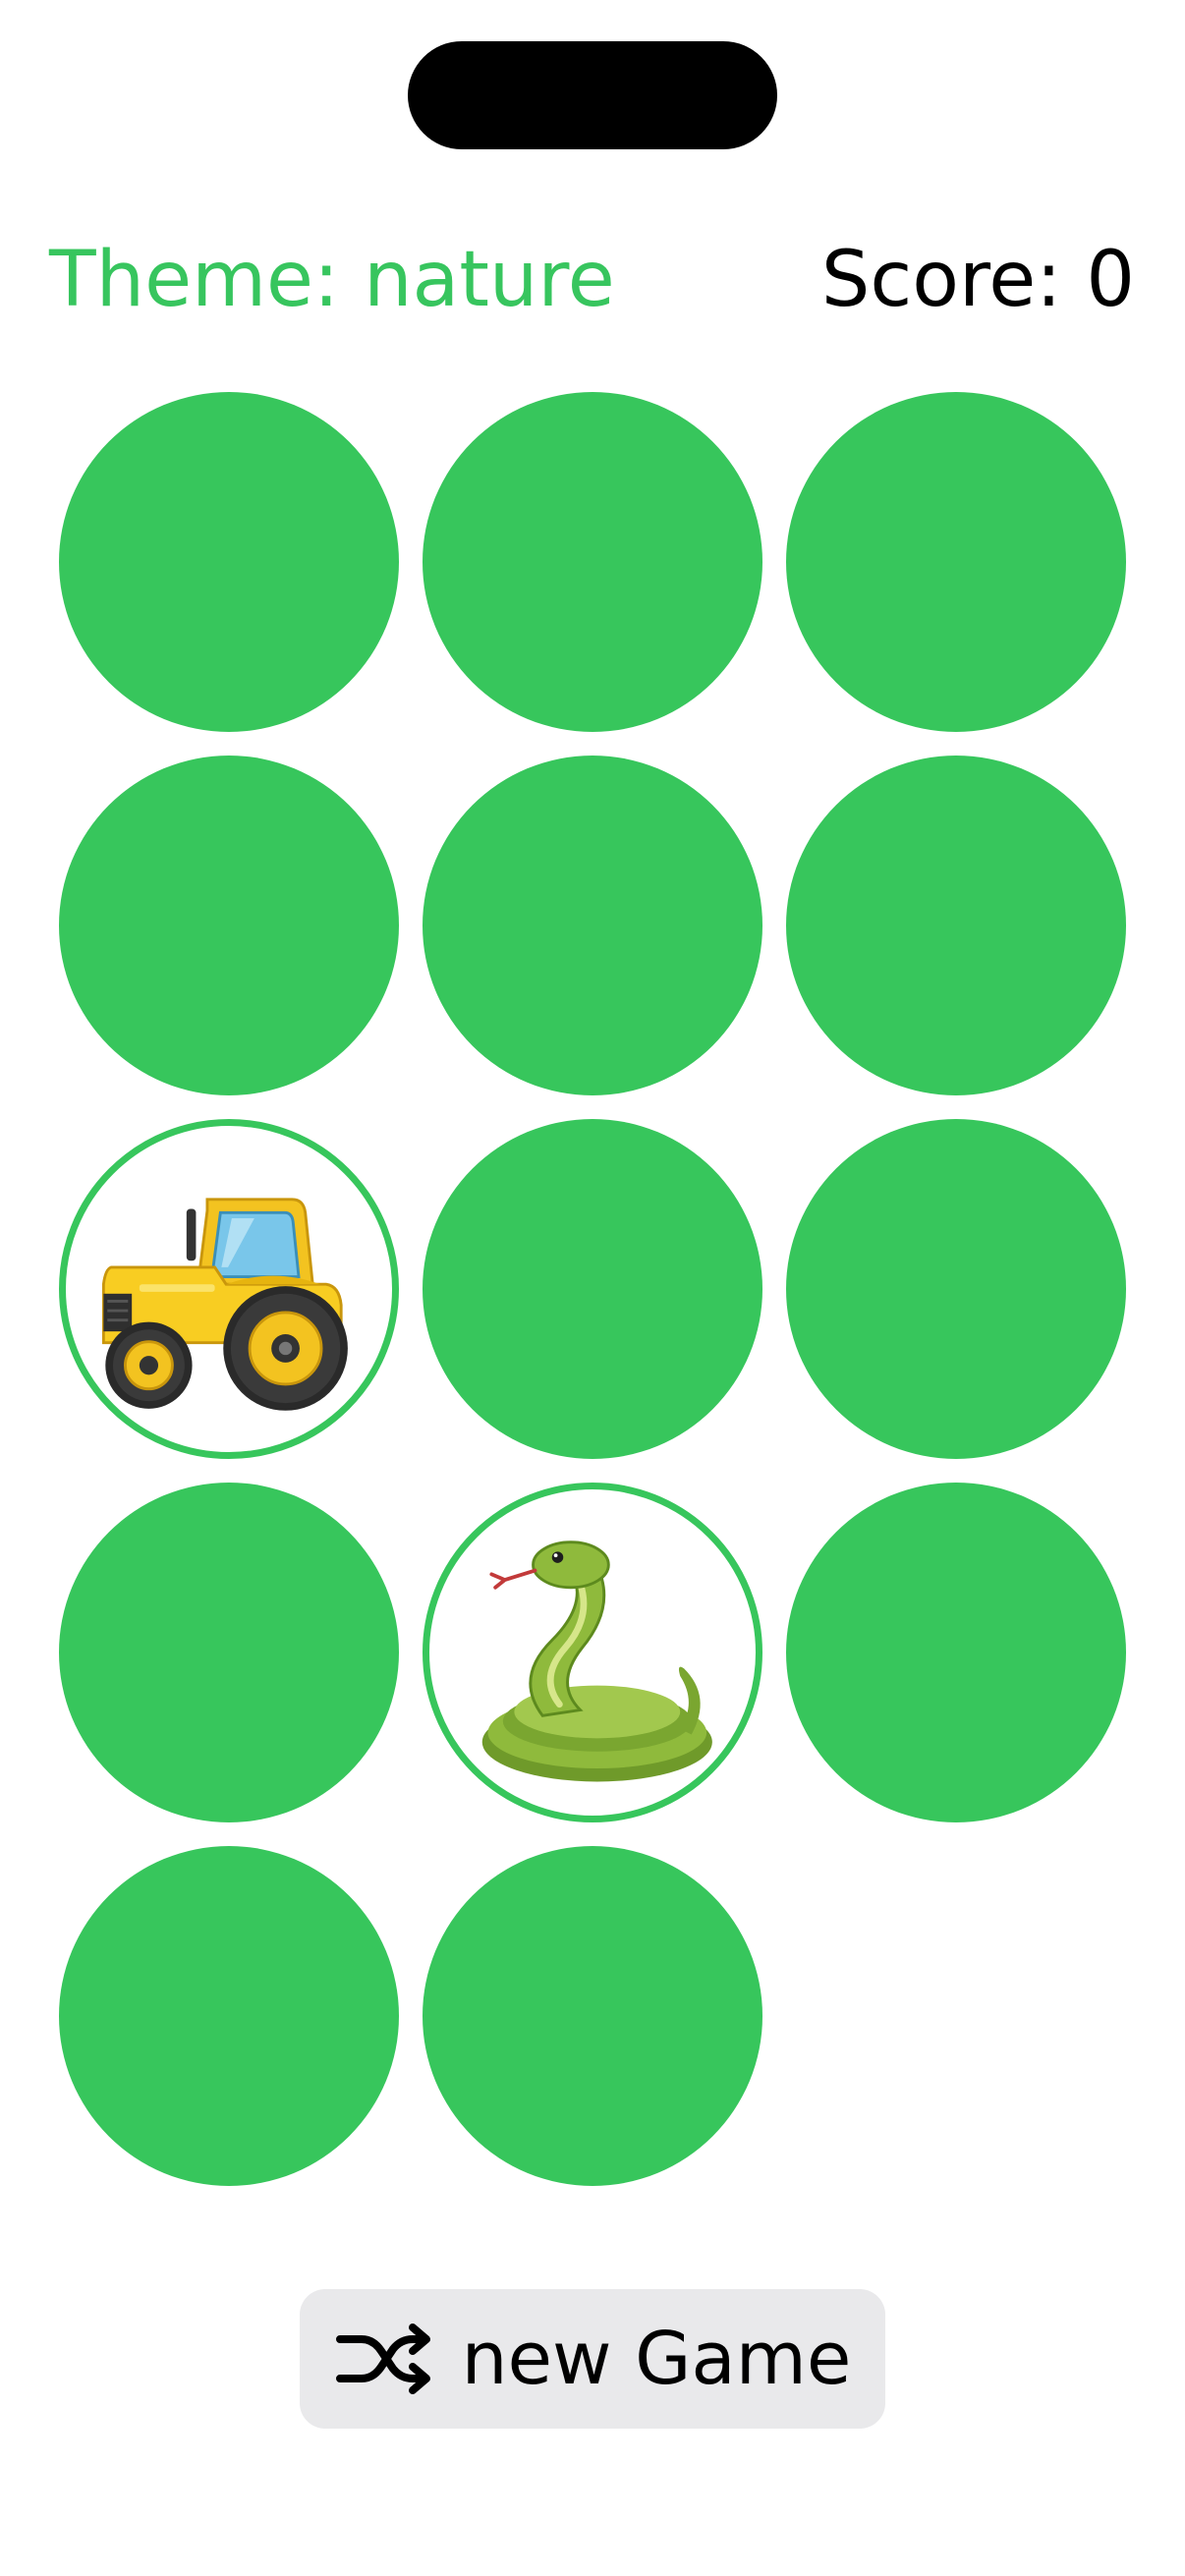 The height and width of the screenshot is (2576, 1185). I want to click on header: Theme: nature Score: 0, so click(592, 280).